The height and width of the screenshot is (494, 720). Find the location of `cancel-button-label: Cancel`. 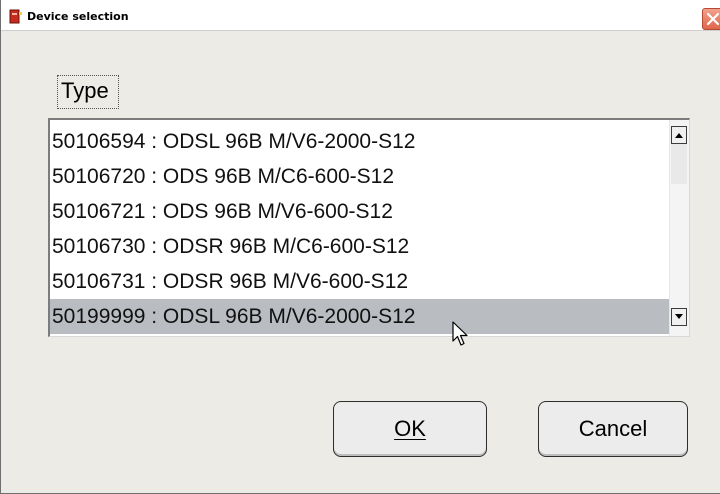

cancel-button-label: Cancel is located at coordinates (613, 428).